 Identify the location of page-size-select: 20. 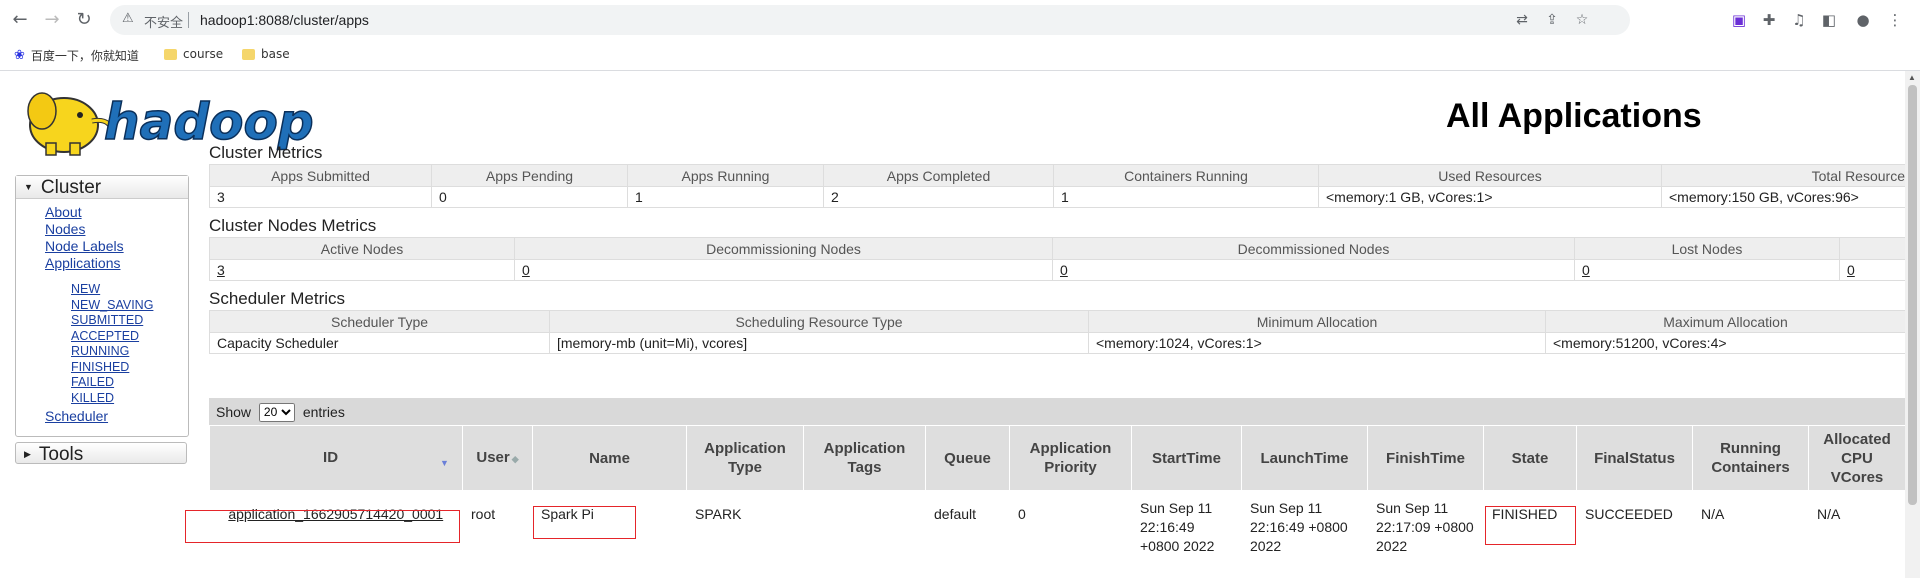
(276, 412).